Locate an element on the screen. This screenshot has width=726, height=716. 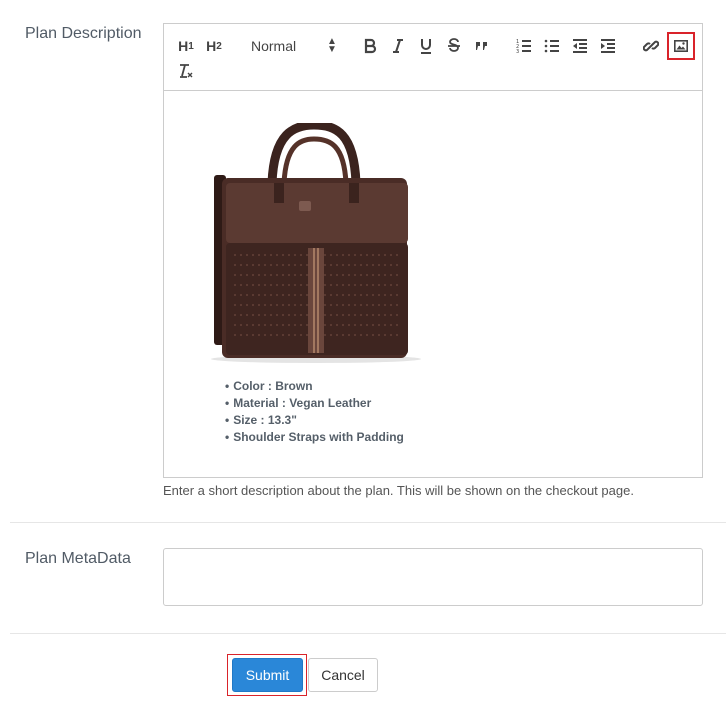
bold-button is located at coordinates (370, 46).